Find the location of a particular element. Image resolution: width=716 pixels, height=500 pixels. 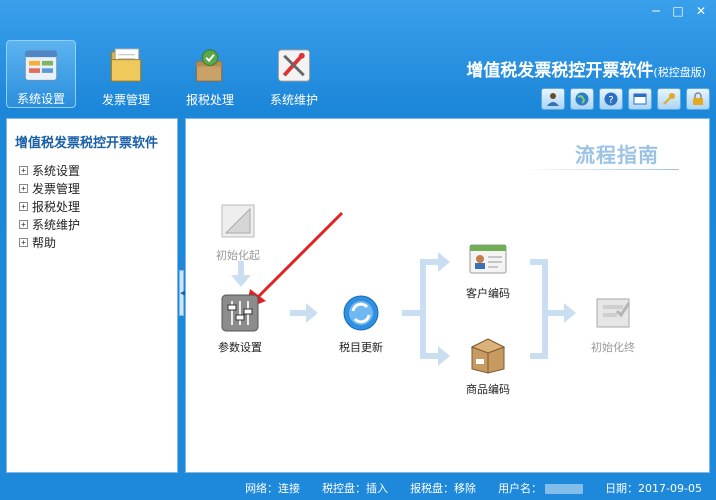

globe-button is located at coordinates (582, 99).